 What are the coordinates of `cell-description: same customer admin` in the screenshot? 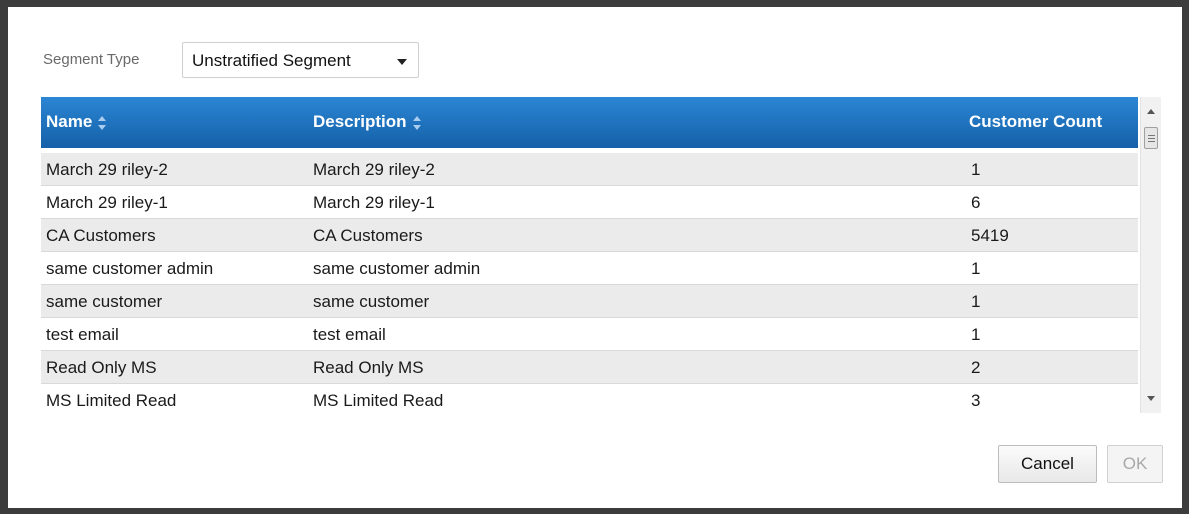 It's located at (397, 268).